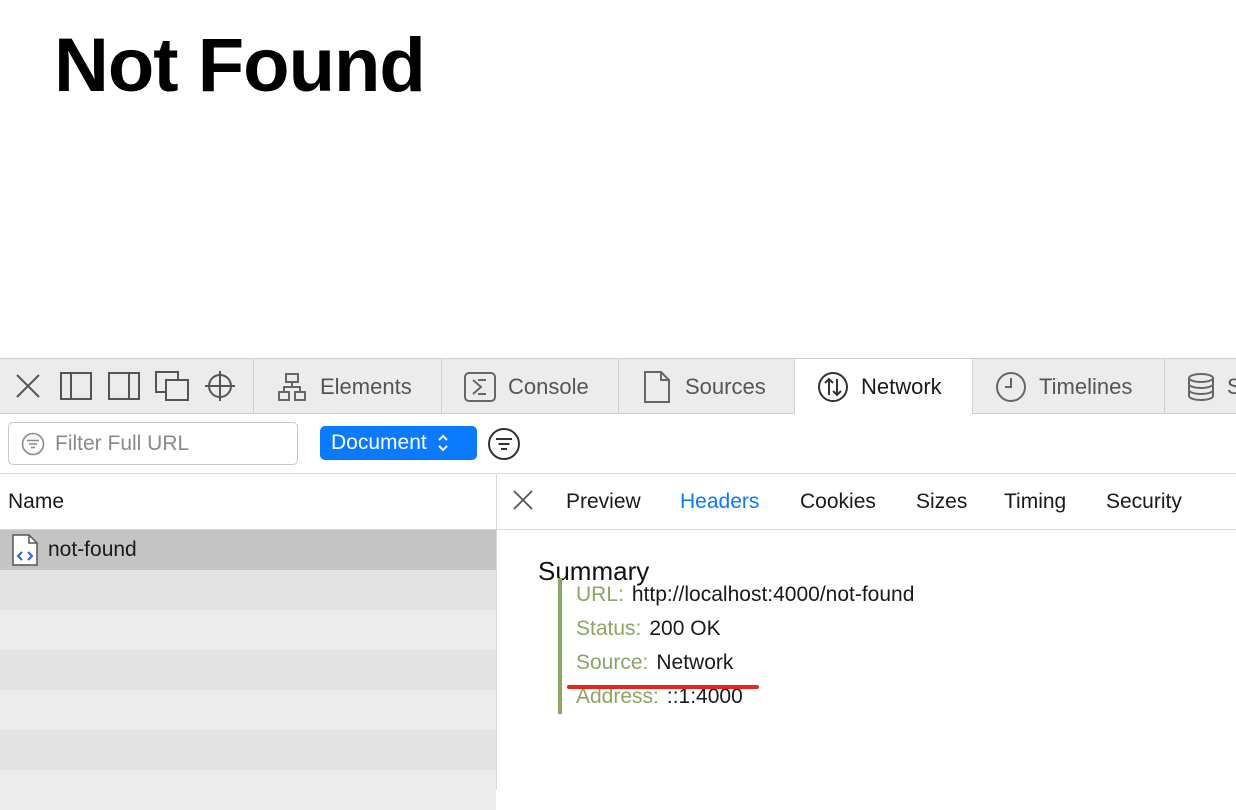  Describe the element at coordinates (1144, 502) in the screenshot. I see `tab-security: Security` at that location.